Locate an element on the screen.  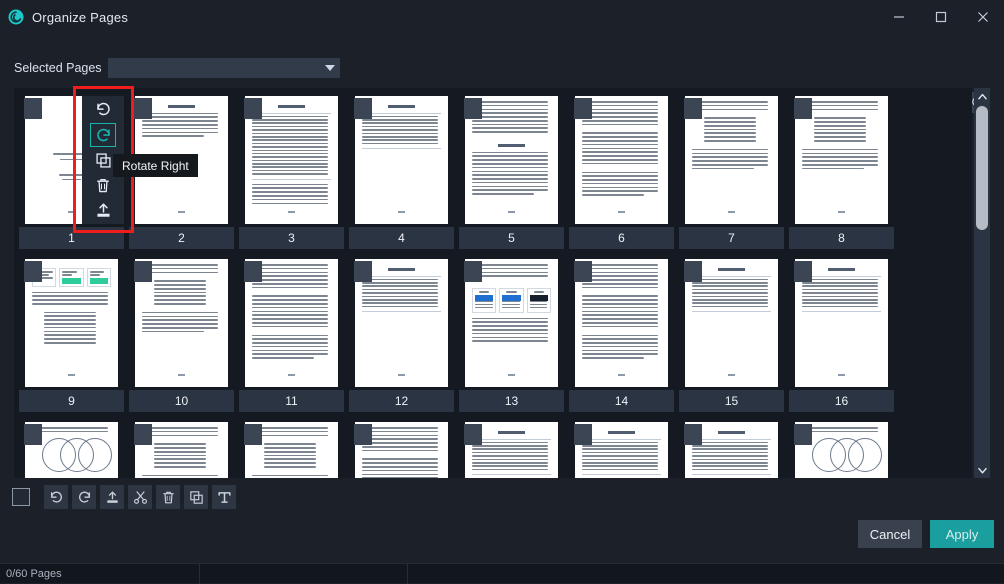
page-thumbnail-13: 13 is located at coordinates (511, 335).